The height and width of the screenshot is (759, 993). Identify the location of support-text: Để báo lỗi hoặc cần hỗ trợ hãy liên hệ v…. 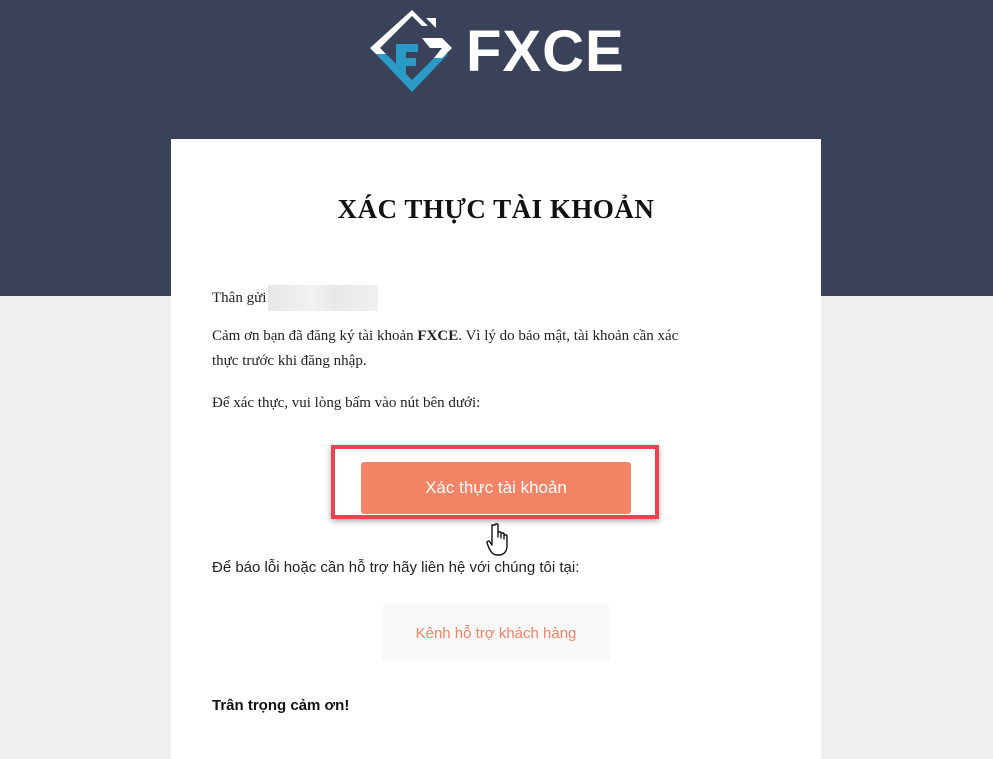
(396, 567).